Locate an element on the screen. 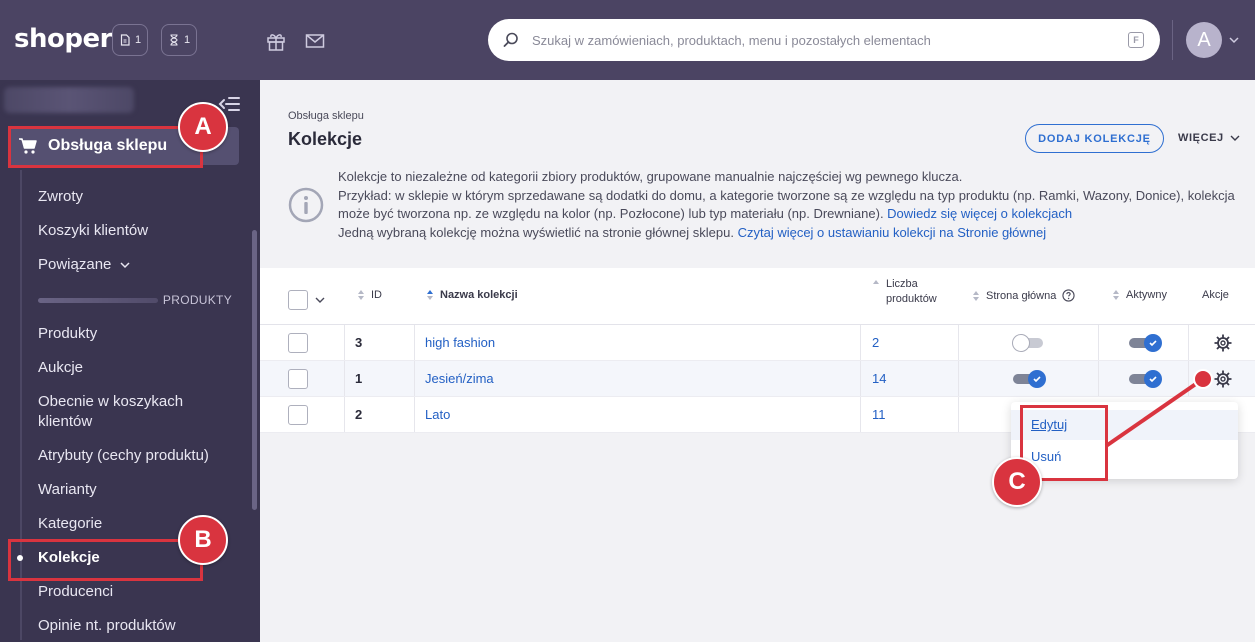  row-id: 3 is located at coordinates (359, 342).